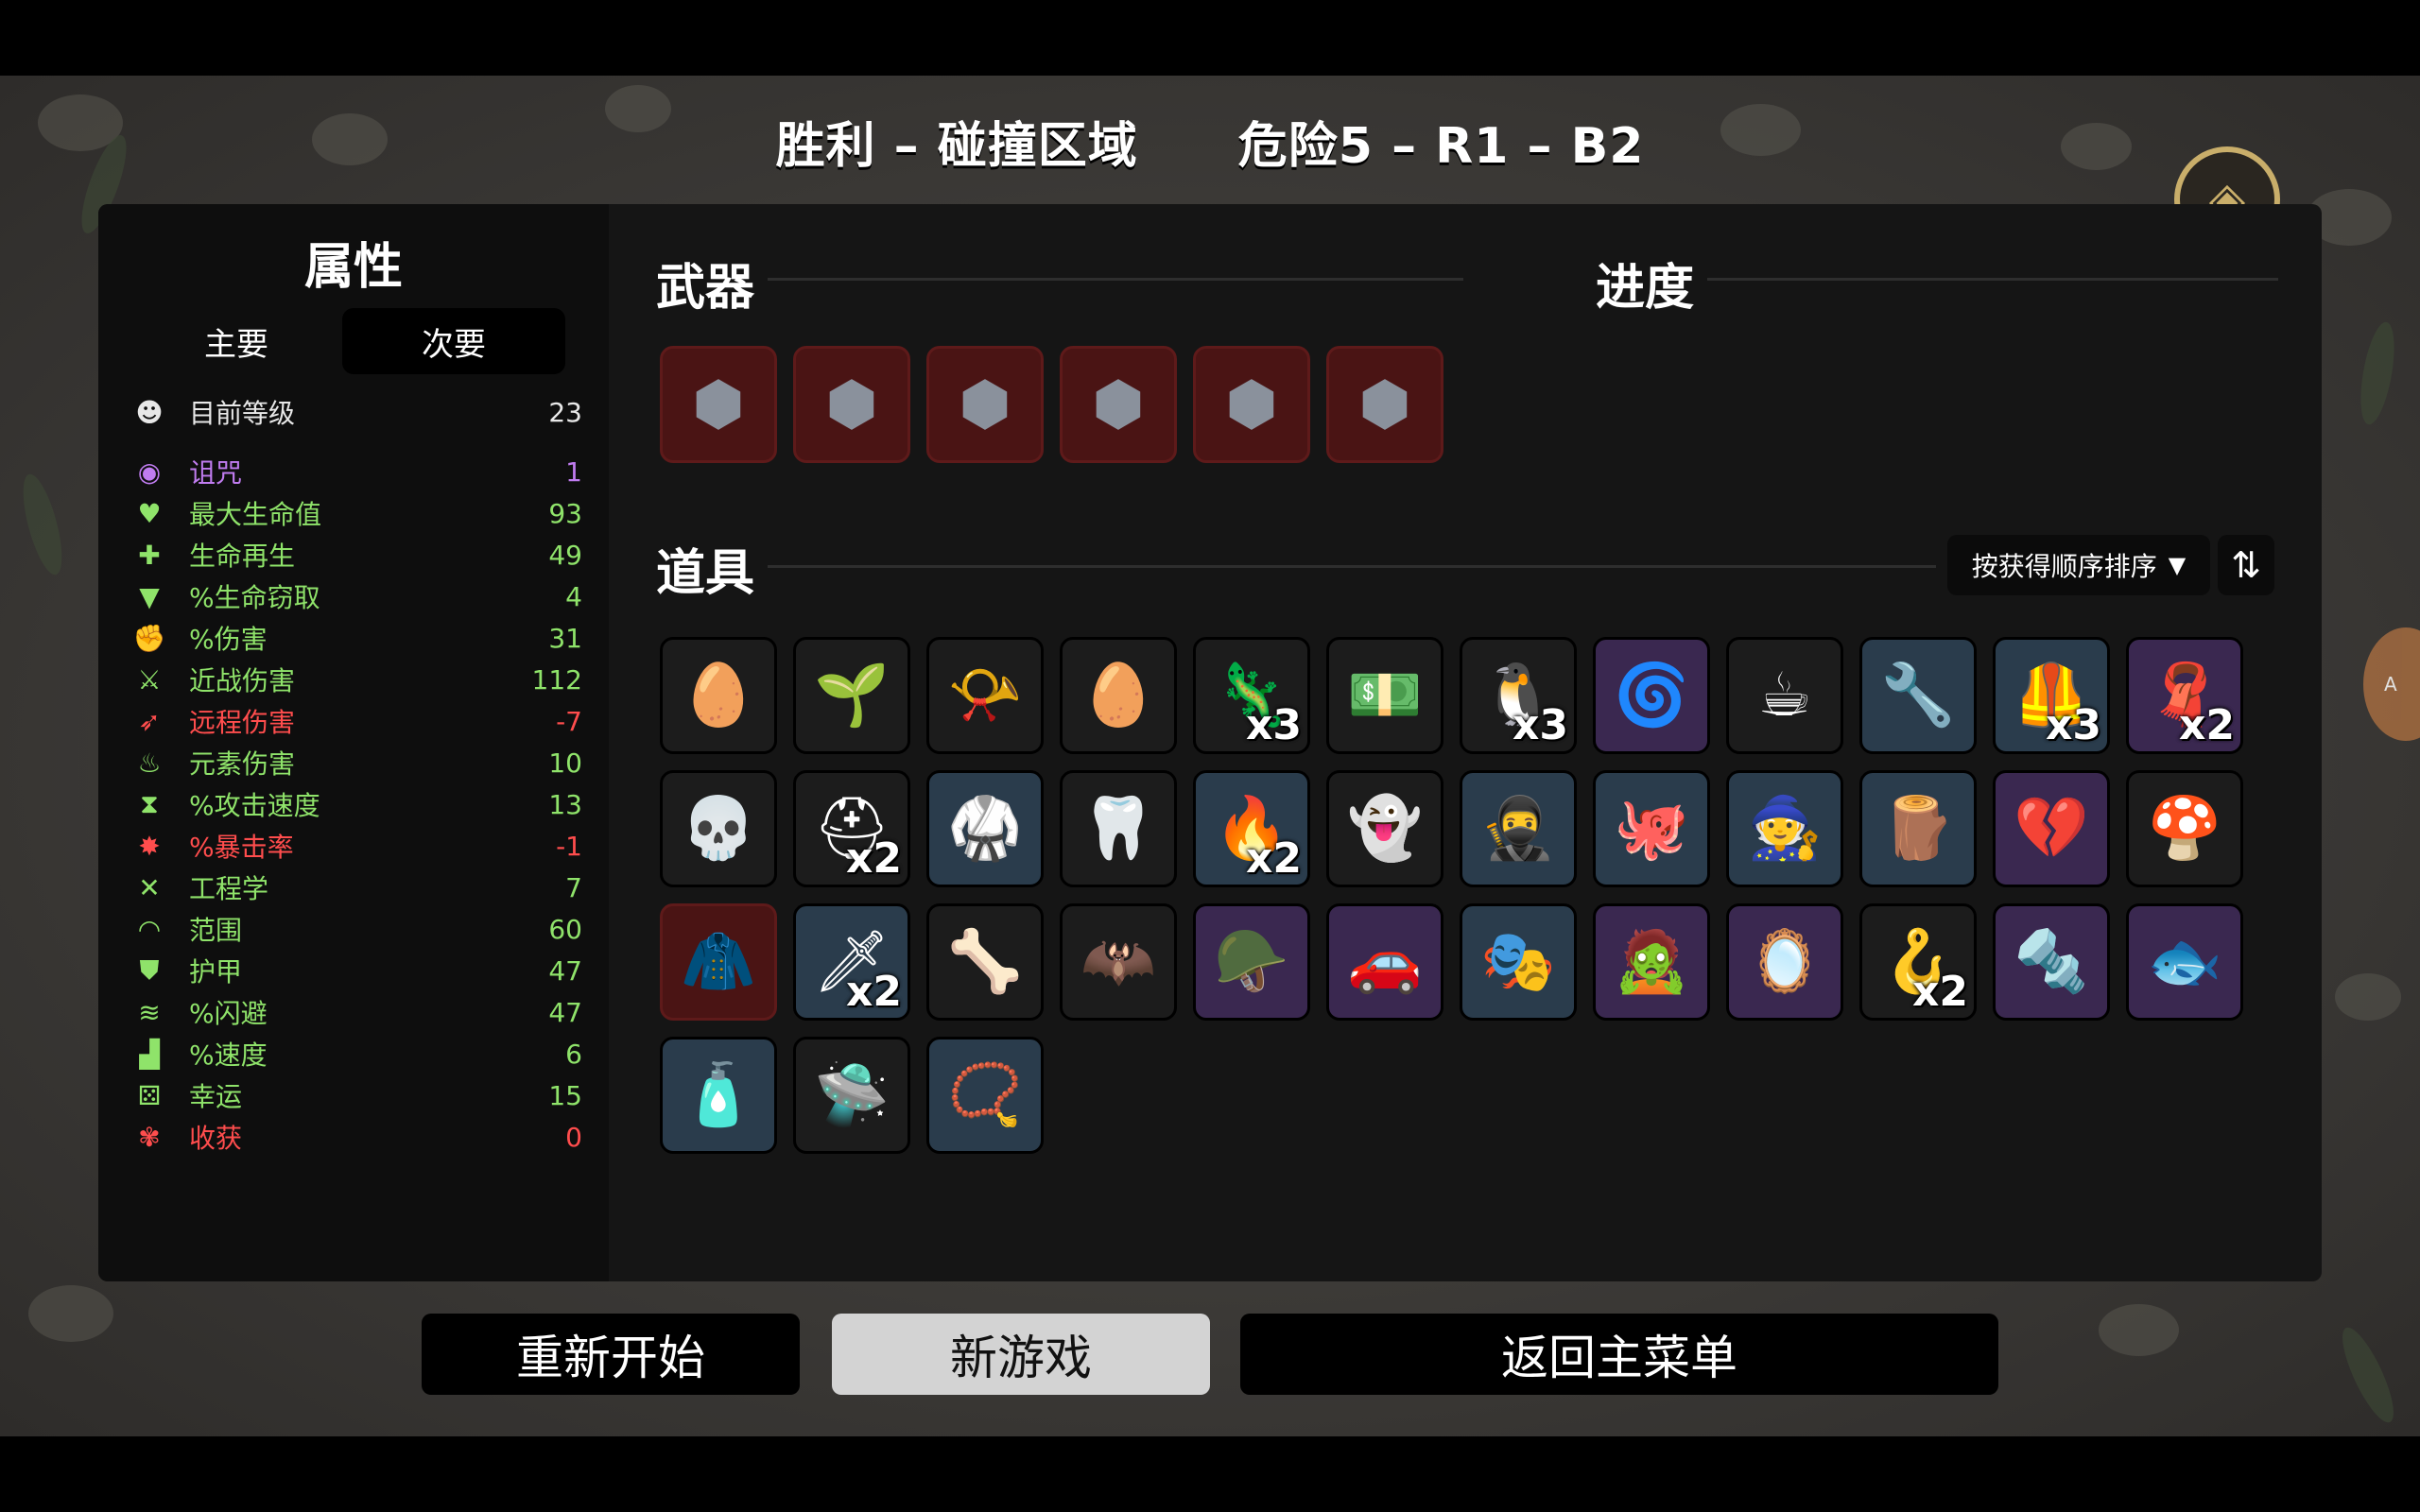 The height and width of the screenshot is (1512, 2420). Describe the element at coordinates (1251, 962) in the screenshot. I see `item-slot: 🪖` at that location.